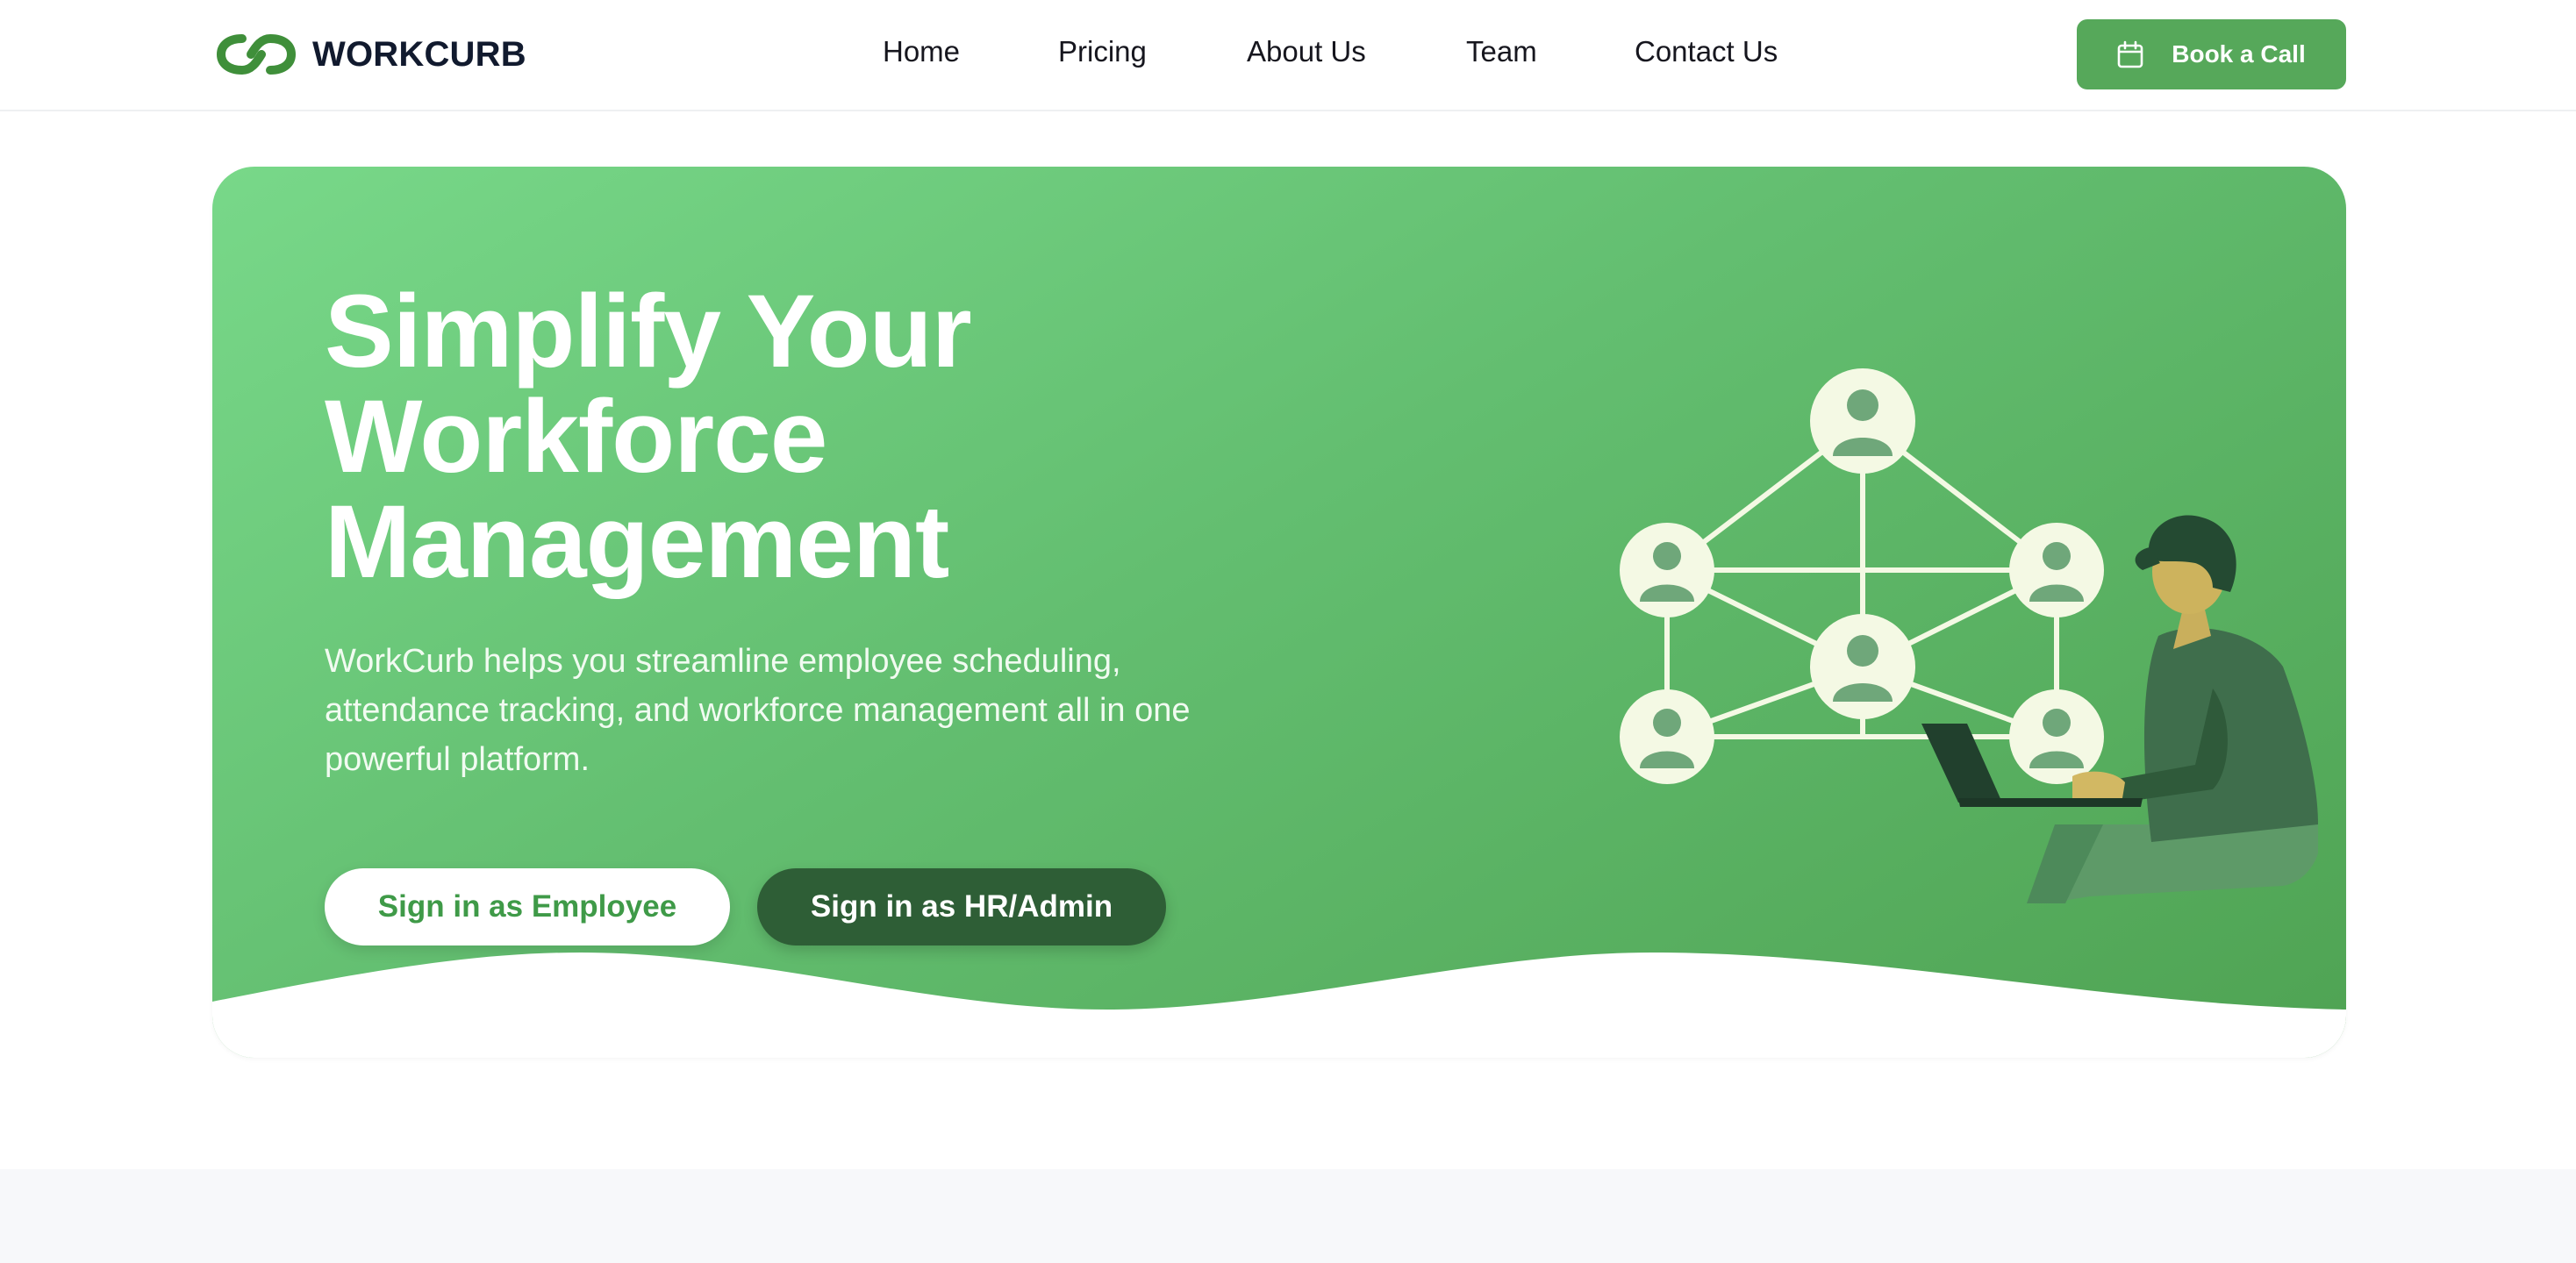  I want to click on nav-about-us: About Us, so click(1306, 51).